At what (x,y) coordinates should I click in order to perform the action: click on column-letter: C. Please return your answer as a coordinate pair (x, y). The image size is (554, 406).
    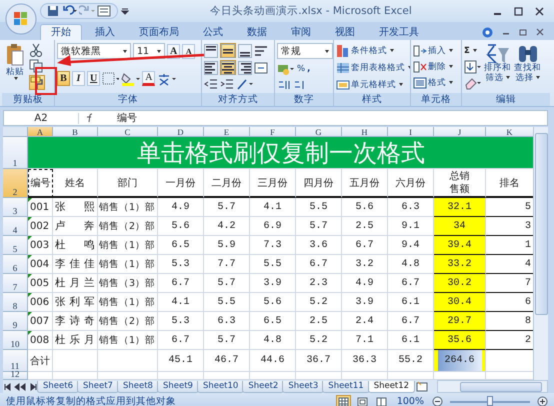
    Looking at the image, I should click on (128, 132).